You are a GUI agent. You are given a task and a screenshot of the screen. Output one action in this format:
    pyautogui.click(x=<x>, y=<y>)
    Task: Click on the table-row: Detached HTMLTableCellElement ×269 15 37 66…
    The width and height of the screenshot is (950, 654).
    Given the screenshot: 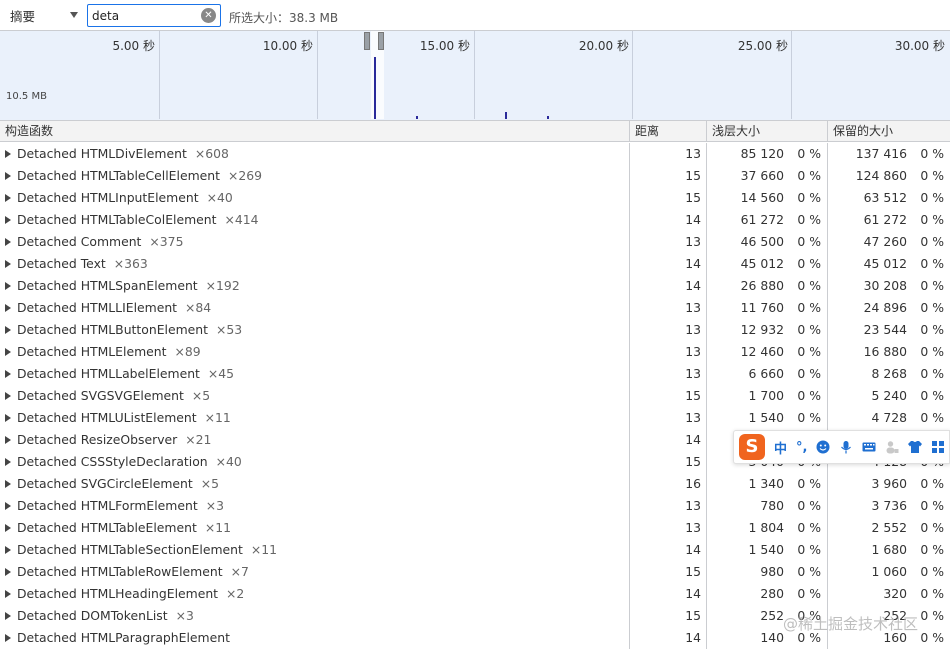 What is the action you would take?
    pyautogui.click(x=475, y=176)
    